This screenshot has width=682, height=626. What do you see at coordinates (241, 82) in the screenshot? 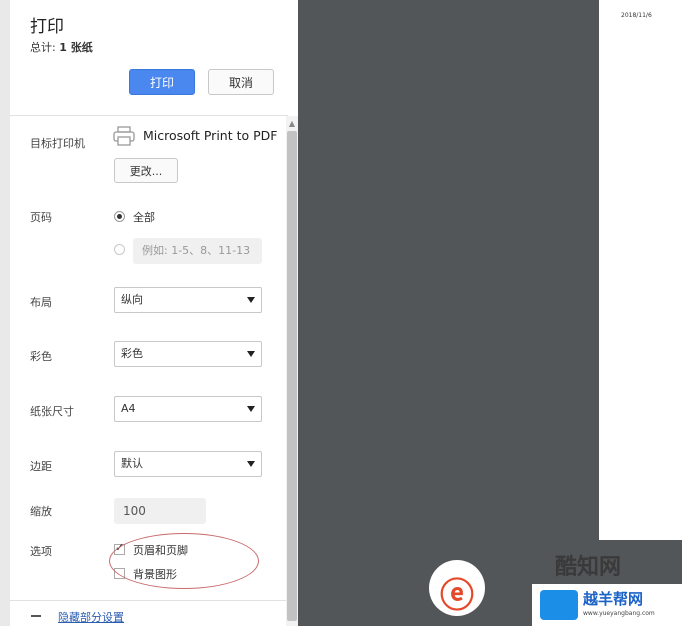
I see `cancel-button: 取消` at bounding box center [241, 82].